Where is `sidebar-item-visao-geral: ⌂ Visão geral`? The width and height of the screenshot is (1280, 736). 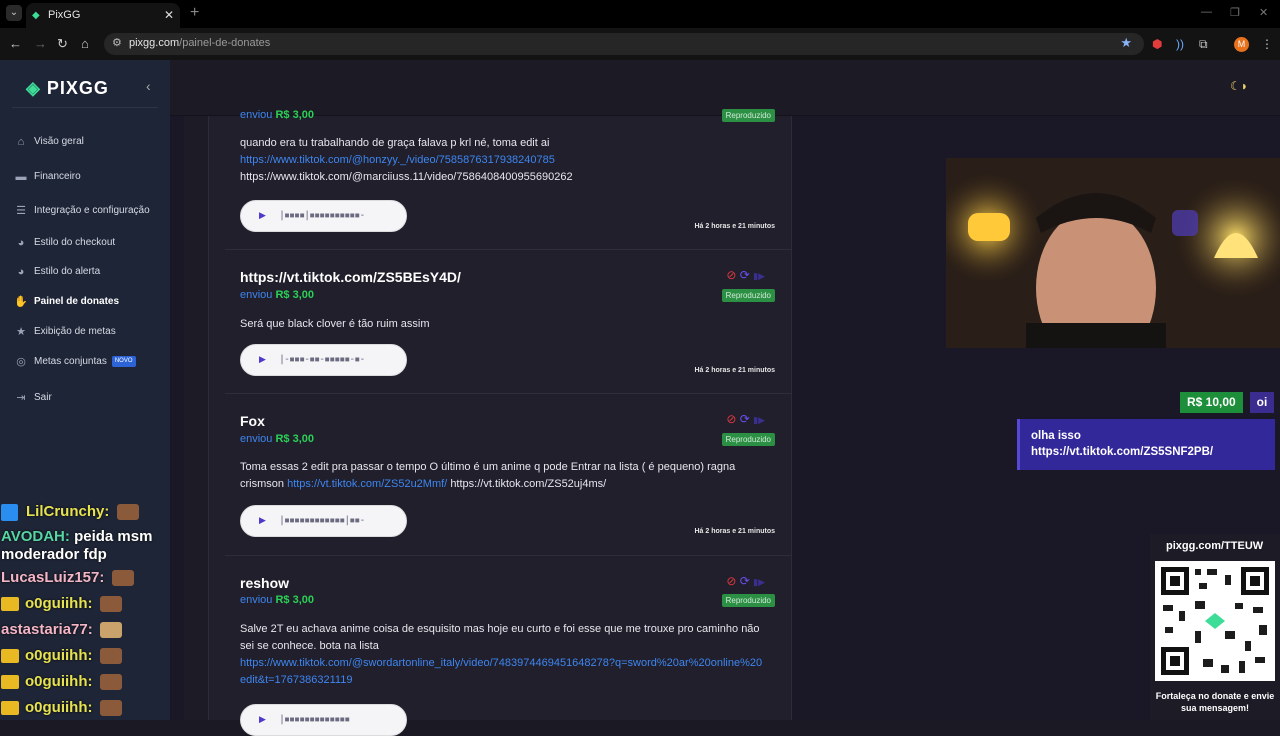
sidebar-item-visao-geral: ⌂ Visão geral is located at coordinates (87, 142).